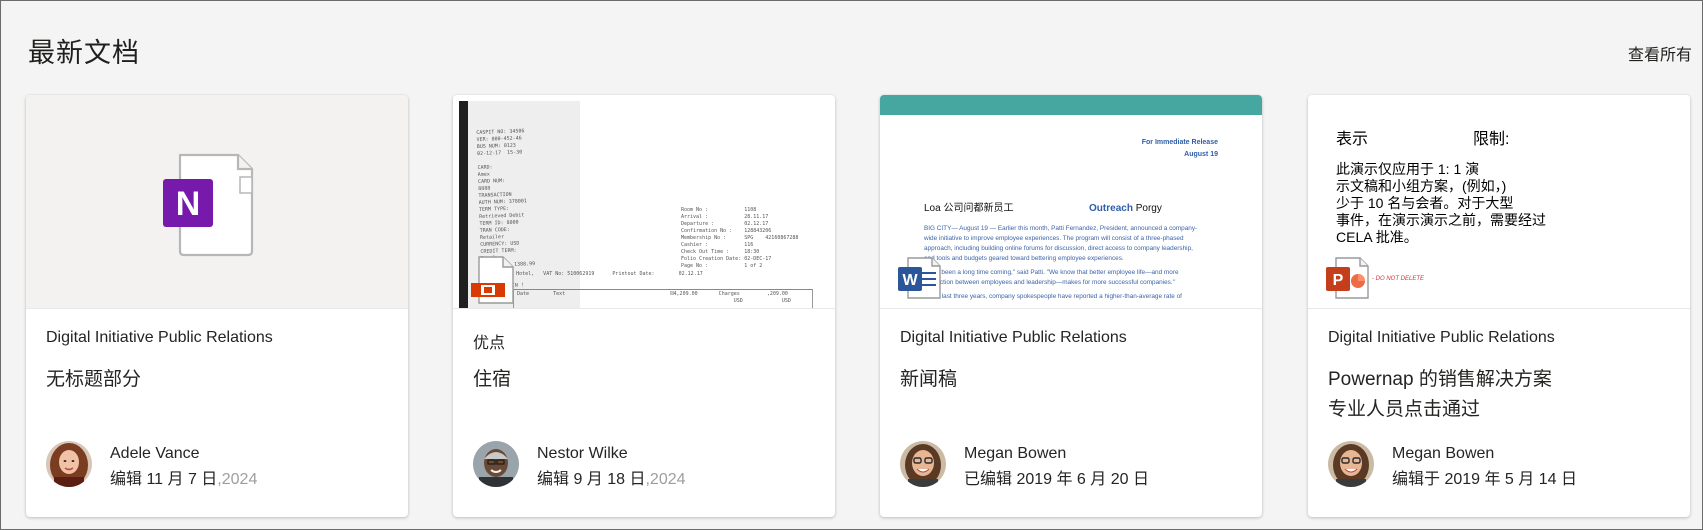 The height and width of the screenshot is (530, 1703). Describe the element at coordinates (84, 53) in the screenshot. I see `section-title: 最新文档` at that location.